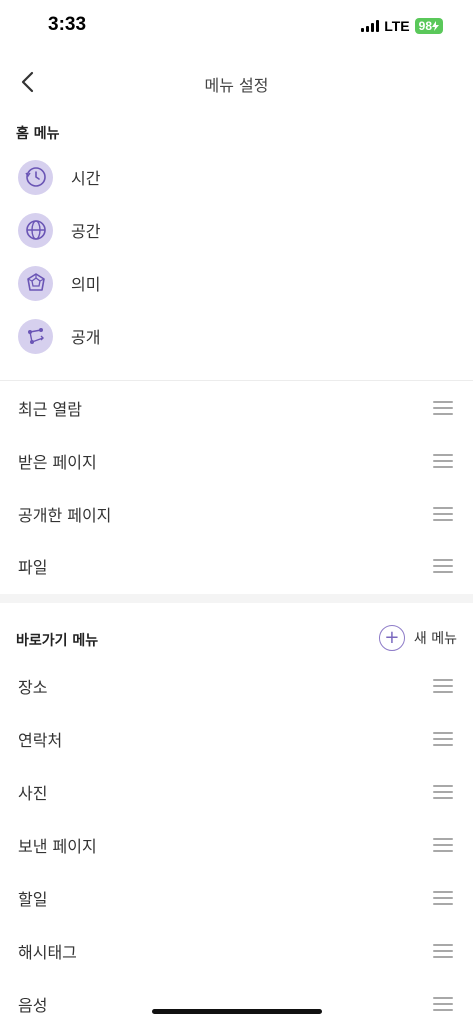 The height and width of the screenshot is (1024, 473). I want to click on home-item-meaning: 의미, so click(59, 283).